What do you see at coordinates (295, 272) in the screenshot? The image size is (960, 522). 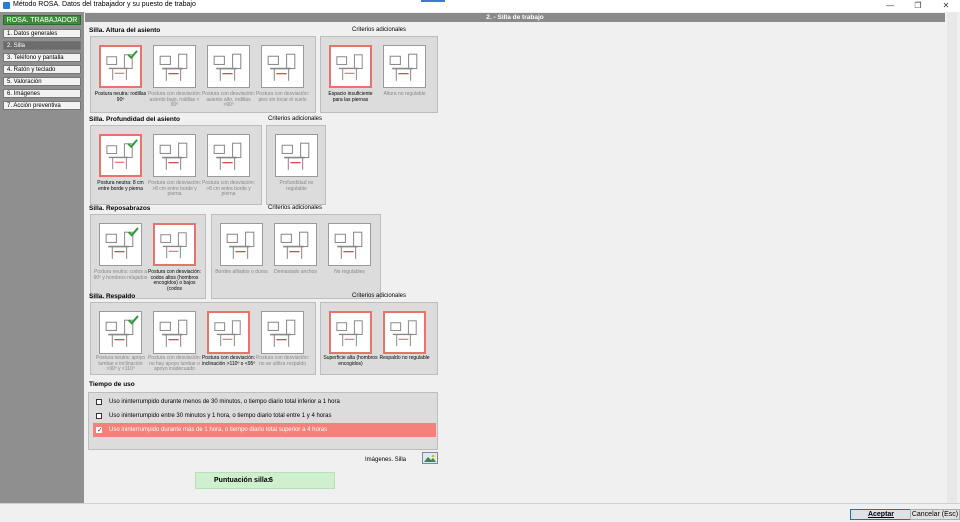 I see `reposabrazos-criteria-2-caption: Demasiado anchos` at bounding box center [295, 272].